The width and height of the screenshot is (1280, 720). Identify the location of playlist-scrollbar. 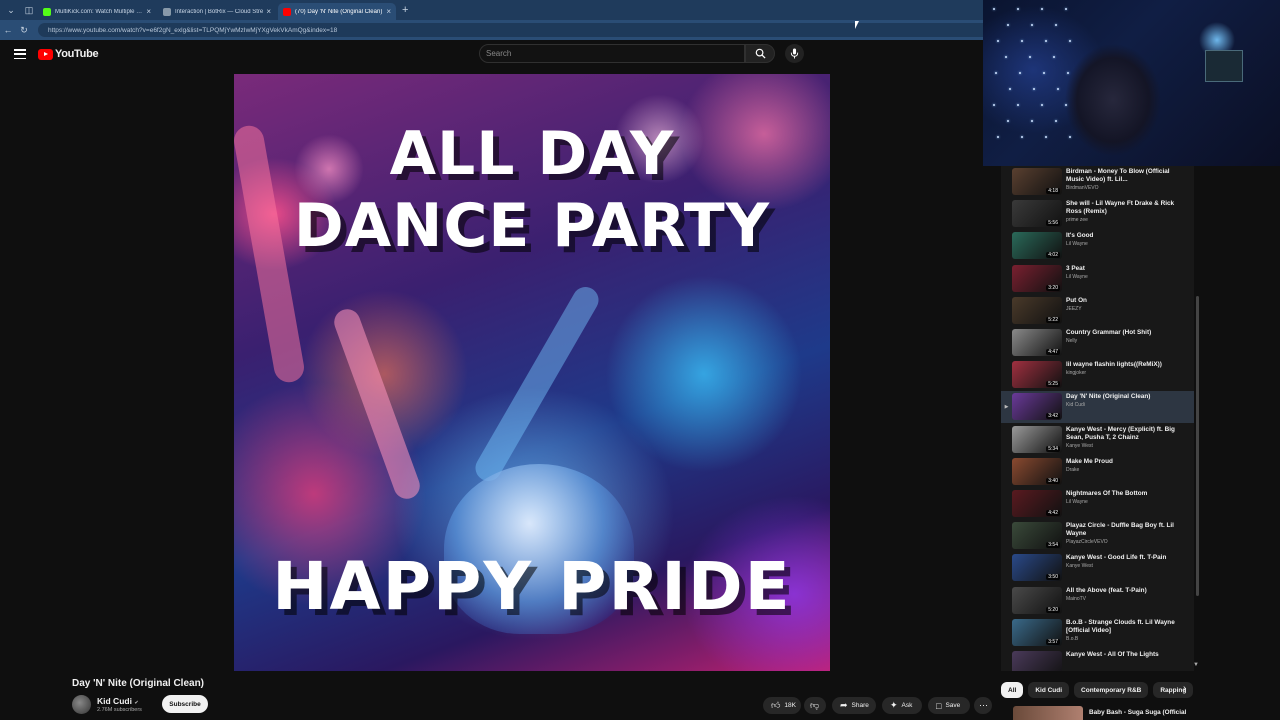
(1197, 446).